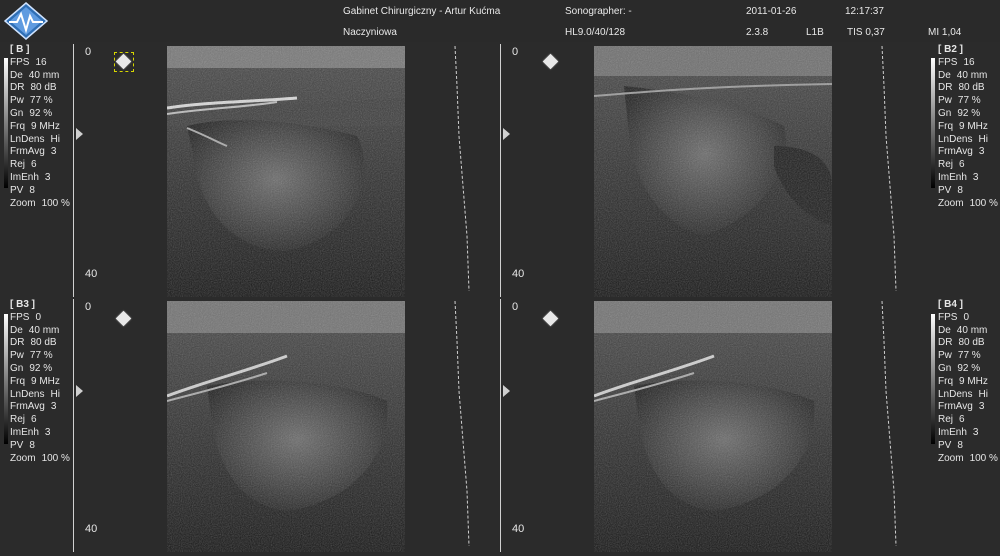 The height and width of the screenshot is (556, 1000). I want to click on tis-value: TIS 0,37, so click(866, 32).